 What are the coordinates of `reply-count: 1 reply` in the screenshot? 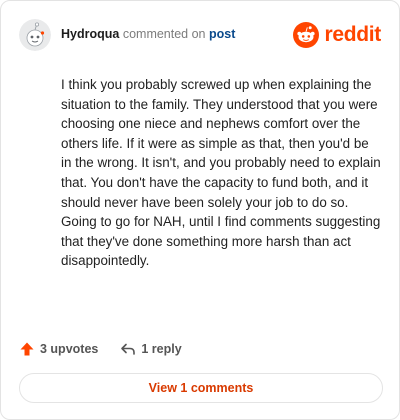 It's located at (161, 349).